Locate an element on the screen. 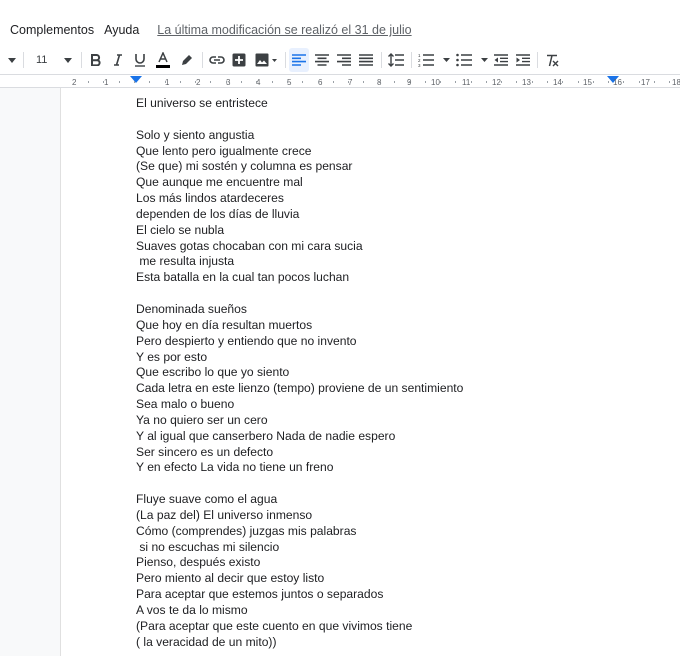 Image resolution: width=680 pixels, height=656 pixels. document-line: si no escuchas mi silencio is located at coordinates (208, 546).